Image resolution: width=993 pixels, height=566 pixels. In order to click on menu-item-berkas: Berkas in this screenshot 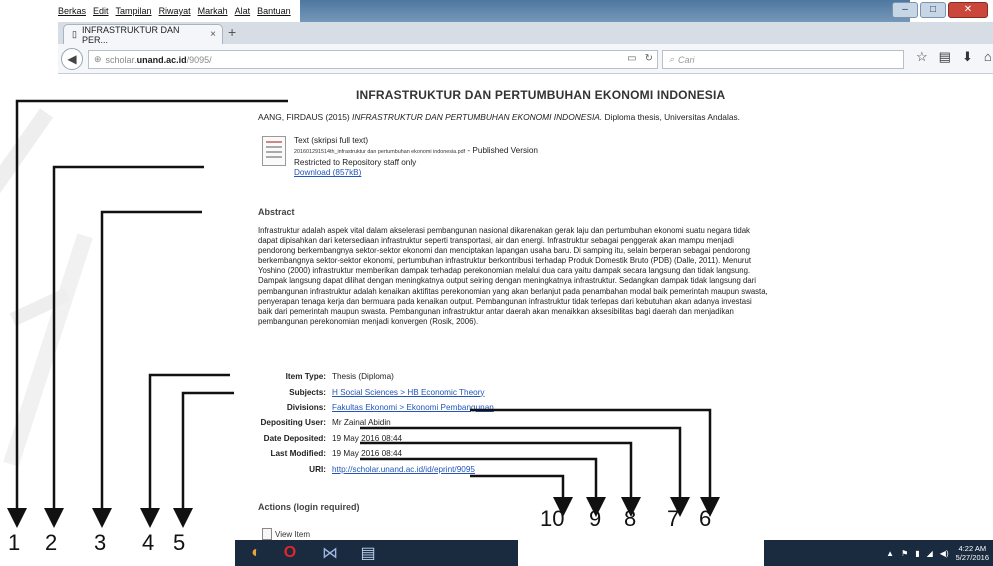, I will do `click(72, 11)`.